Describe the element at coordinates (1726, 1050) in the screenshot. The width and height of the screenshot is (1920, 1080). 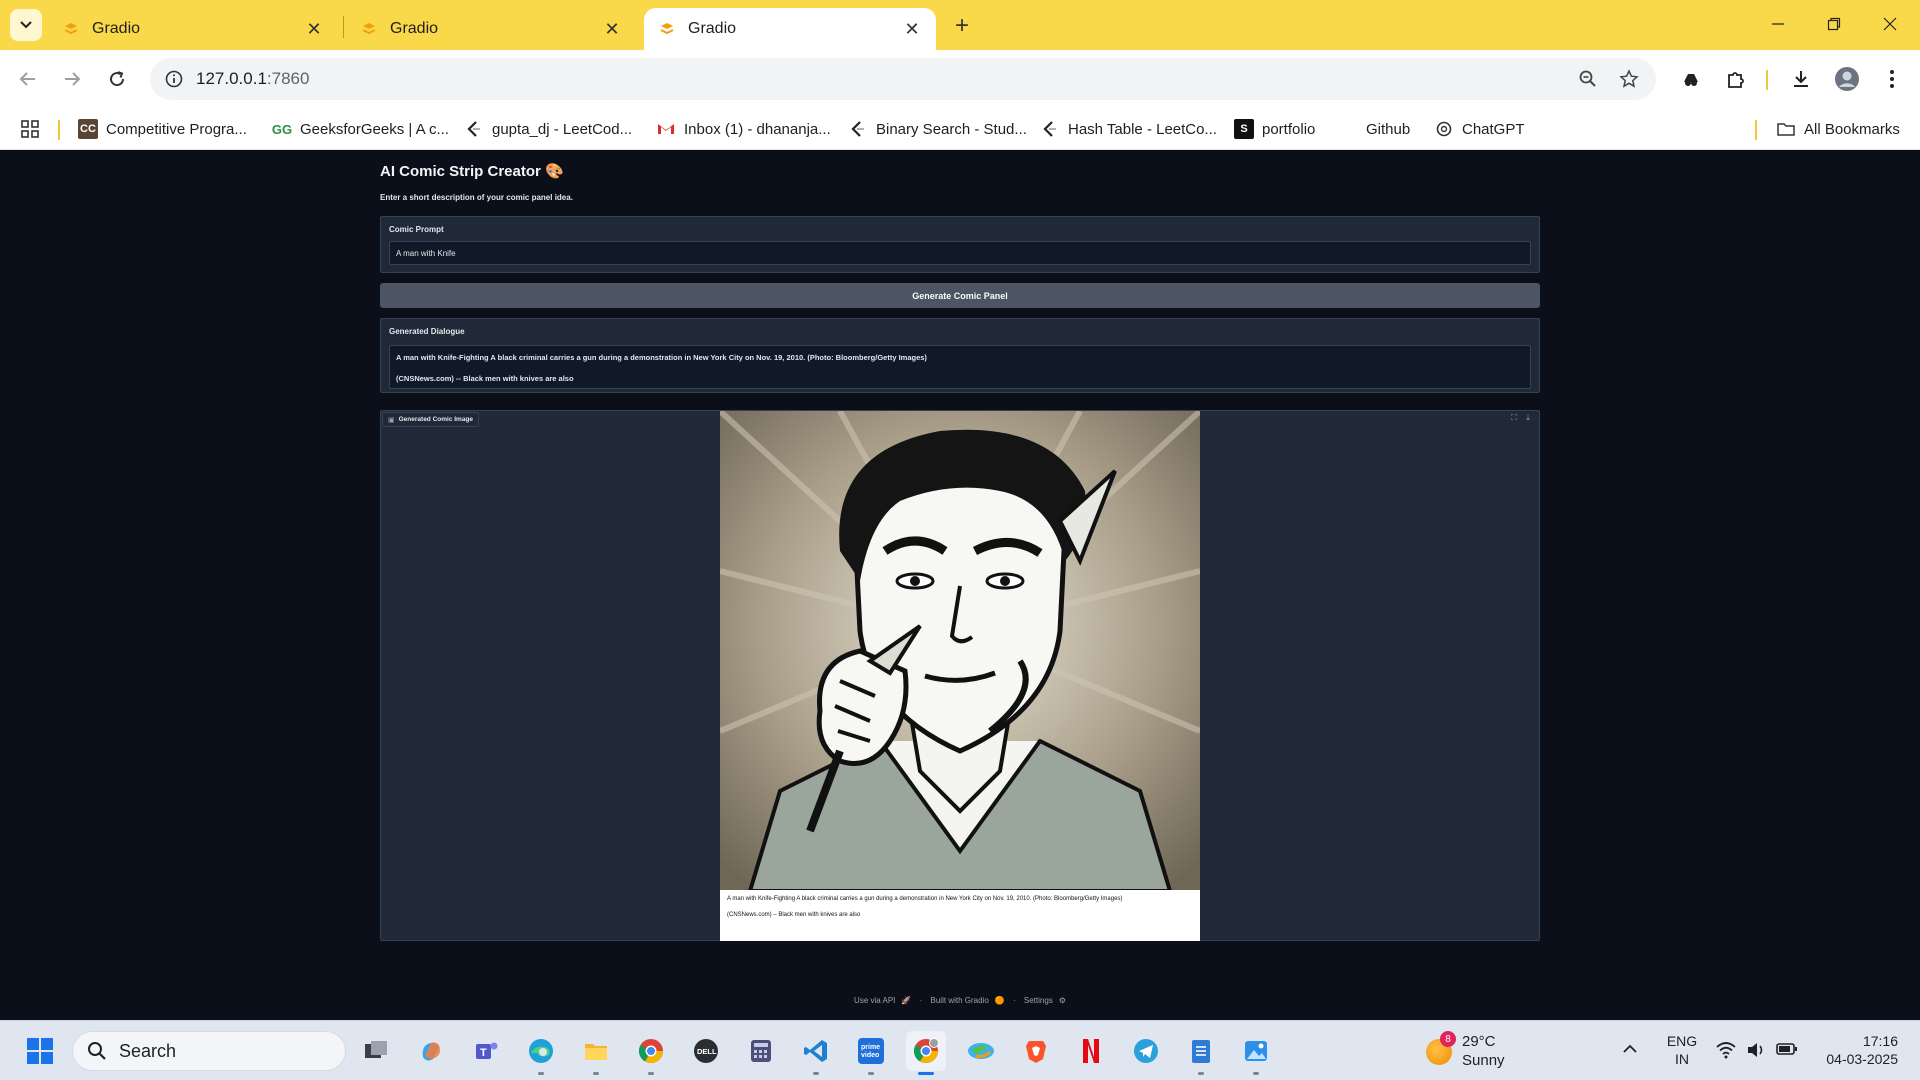
I see `wifi-icon` at that location.